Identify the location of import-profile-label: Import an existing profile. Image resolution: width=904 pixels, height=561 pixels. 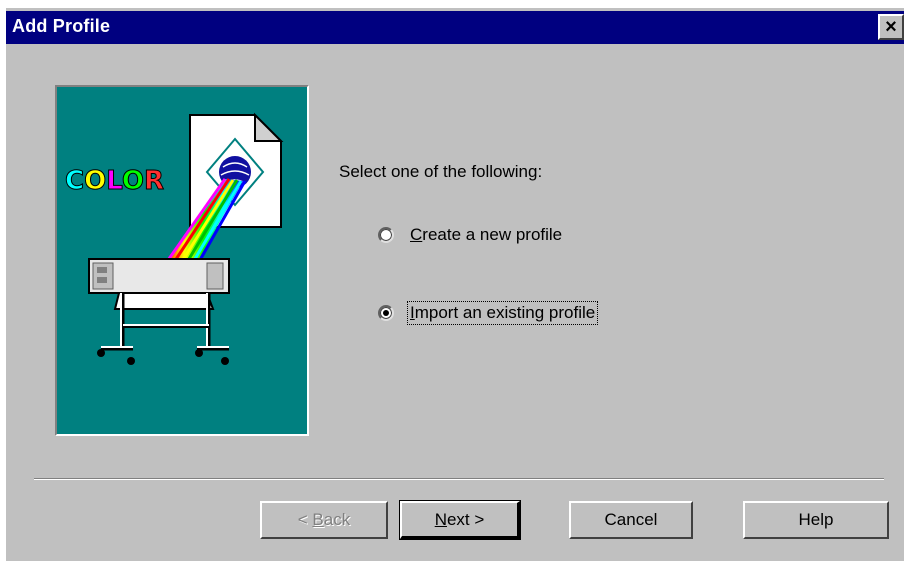
(502, 313).